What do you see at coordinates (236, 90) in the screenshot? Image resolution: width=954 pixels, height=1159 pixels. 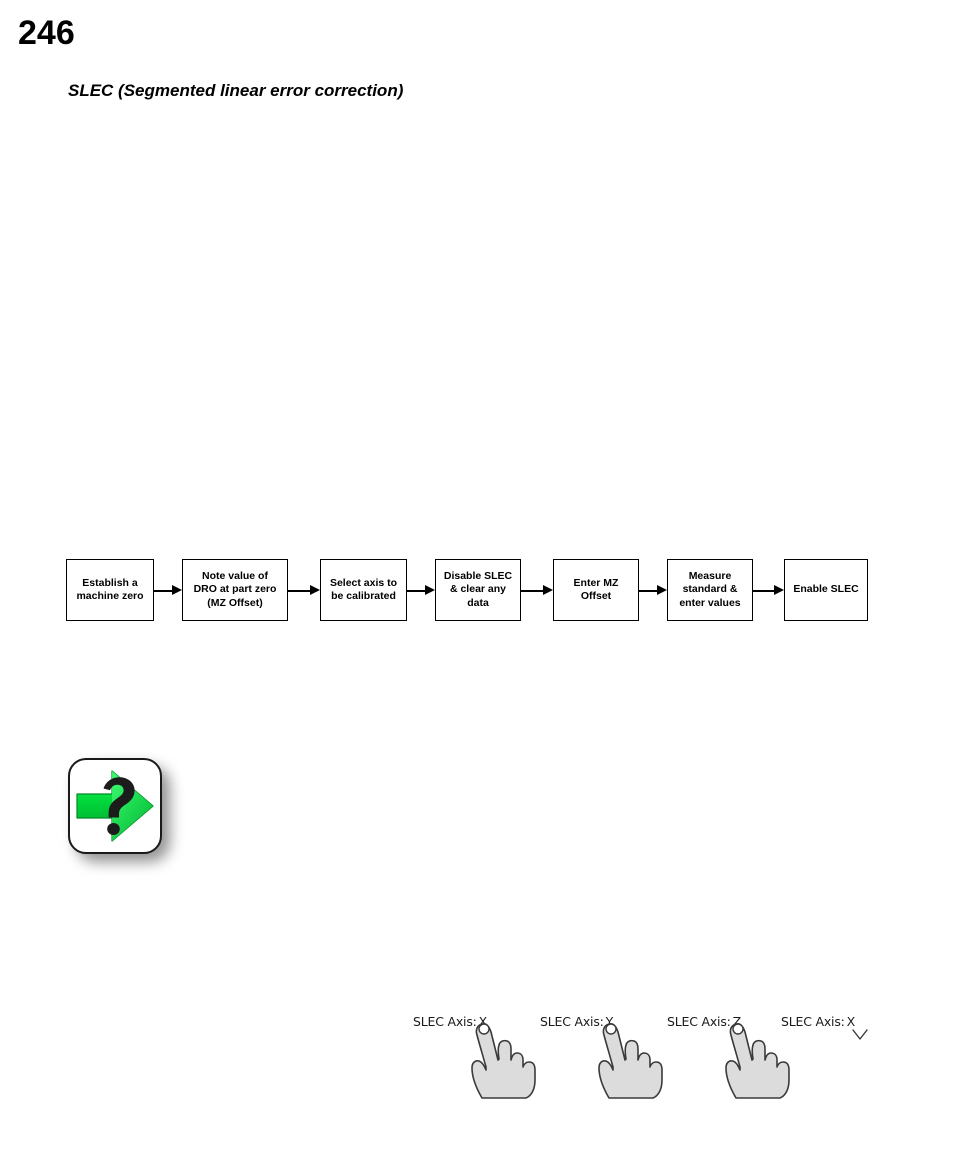 I see `section-title: SLEC (Segmented linear error correction)` at bounding box center [236, 90].